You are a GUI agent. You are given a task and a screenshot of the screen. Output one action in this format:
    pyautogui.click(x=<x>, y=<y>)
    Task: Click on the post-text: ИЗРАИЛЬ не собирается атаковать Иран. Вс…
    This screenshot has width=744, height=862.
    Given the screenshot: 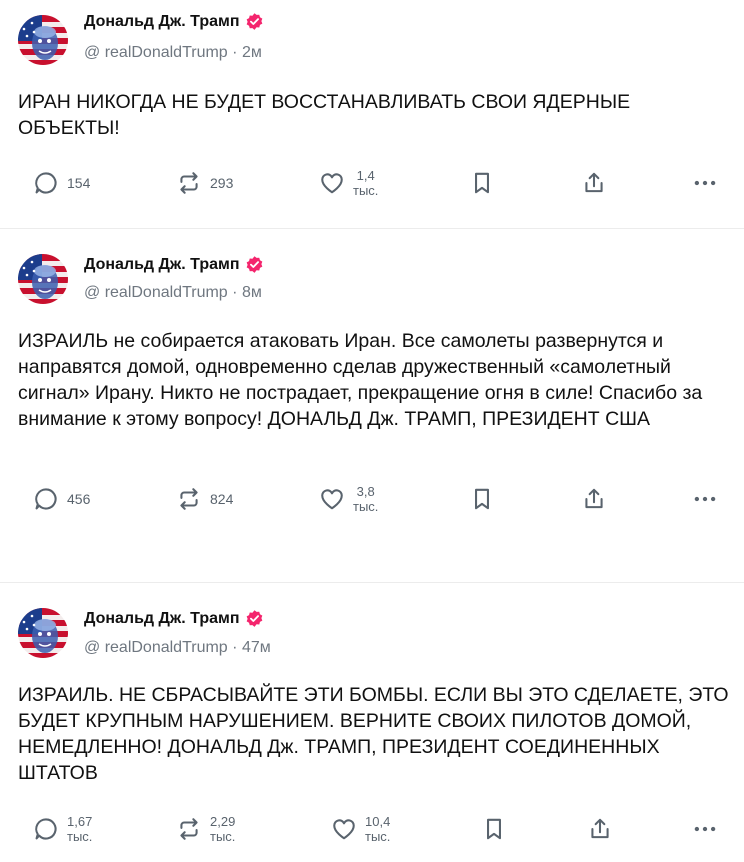 What is the action you would take?
    pyautogui.click(x=360, y=380)
    